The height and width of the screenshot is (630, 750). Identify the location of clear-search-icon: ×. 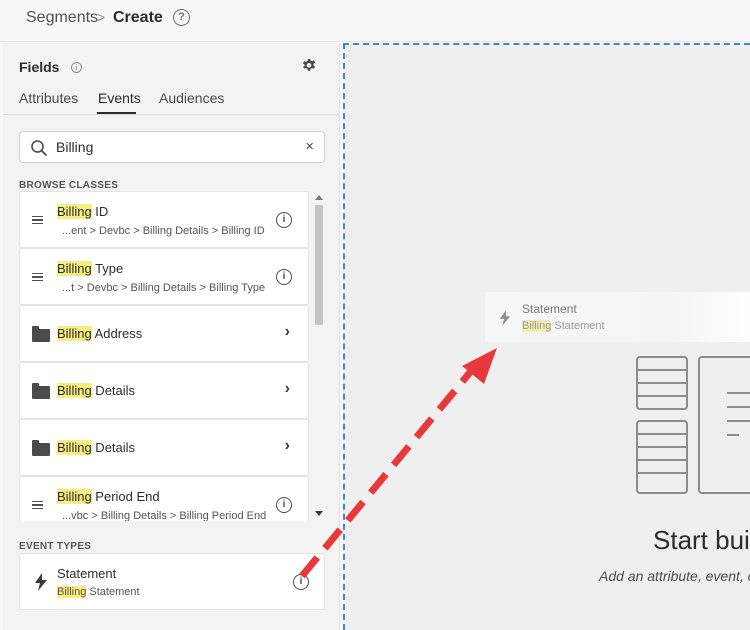
(309, 146).